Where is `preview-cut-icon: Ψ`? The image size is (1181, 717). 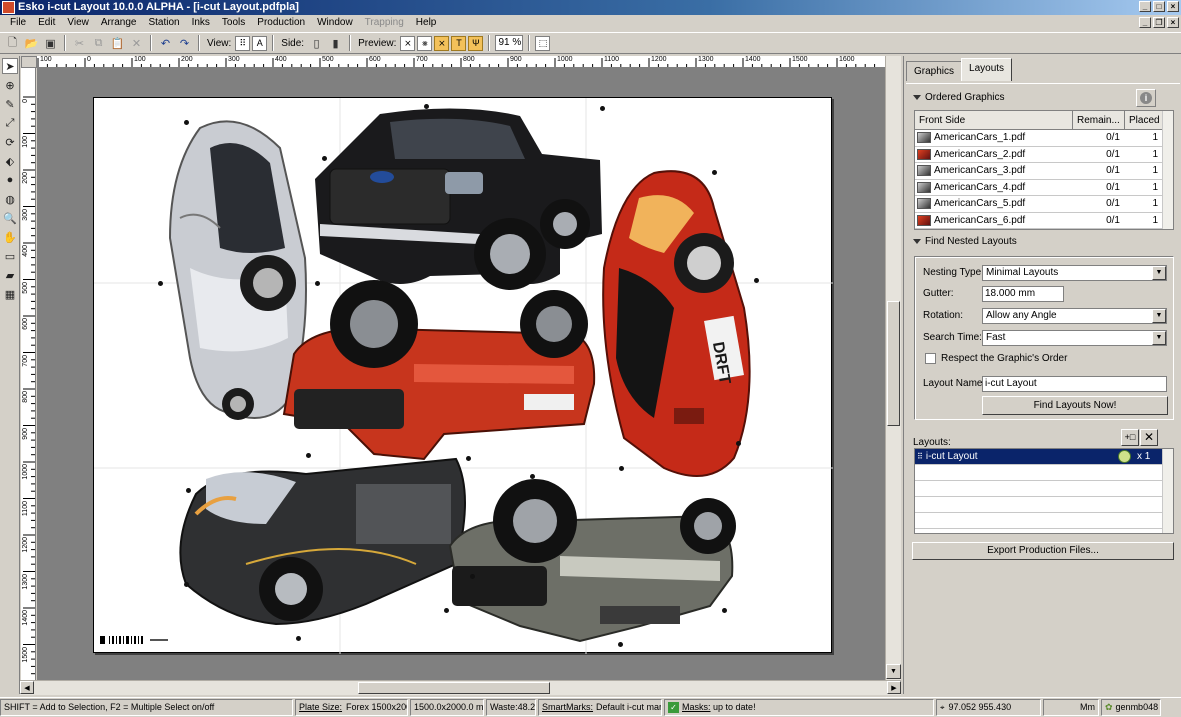
preview-cut-icon: Ψ is located at coordinates (476, 43).